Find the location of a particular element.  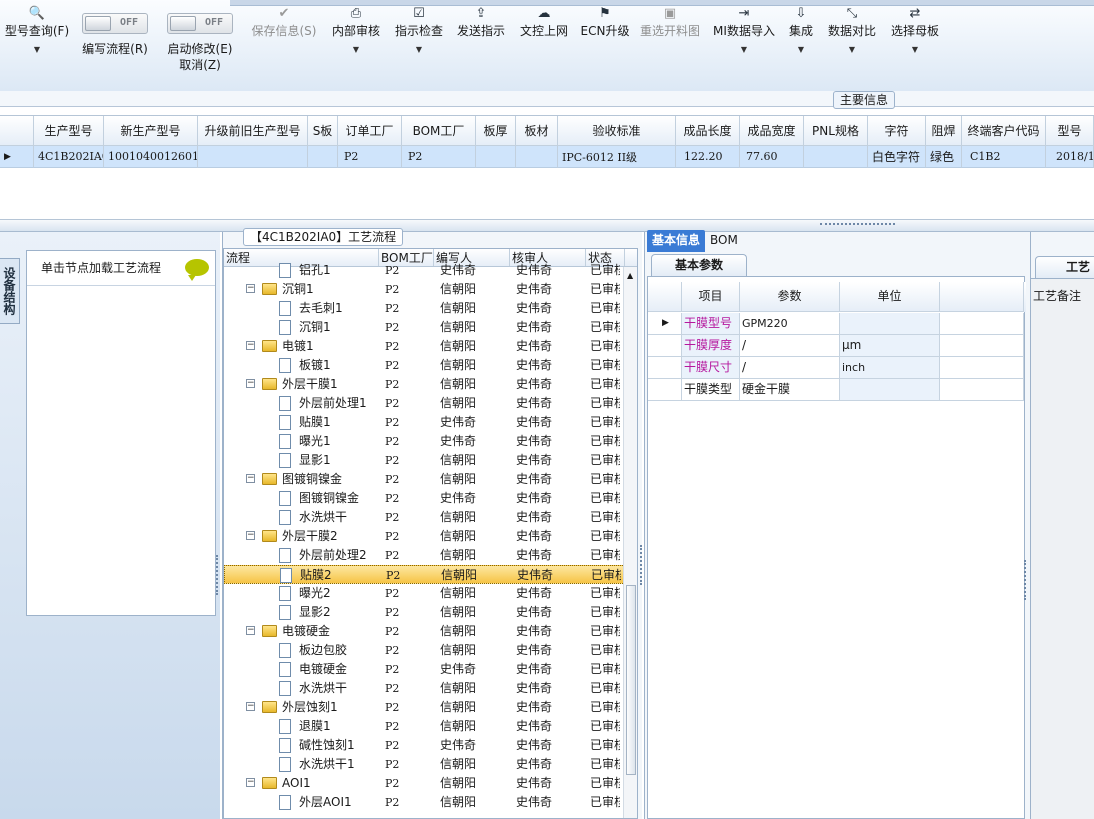

tree-row: 水洗烘干 P2信朝阳史伟奇已审核 is located at coordinates (430, 517).